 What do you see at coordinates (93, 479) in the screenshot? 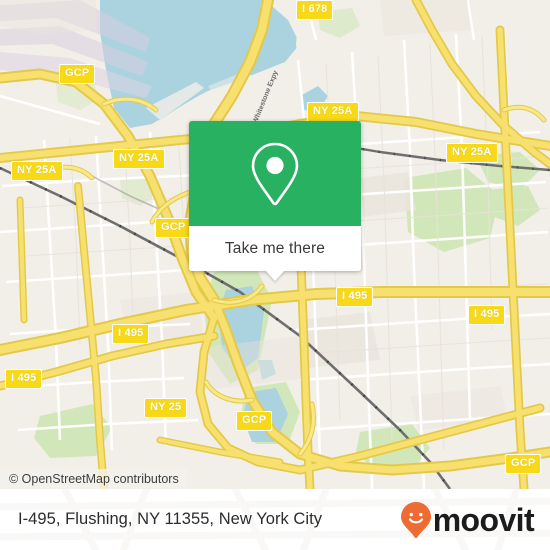
I see `osm-attribution: © OpenStreetMap contributors` at bounding box center [93, 479].